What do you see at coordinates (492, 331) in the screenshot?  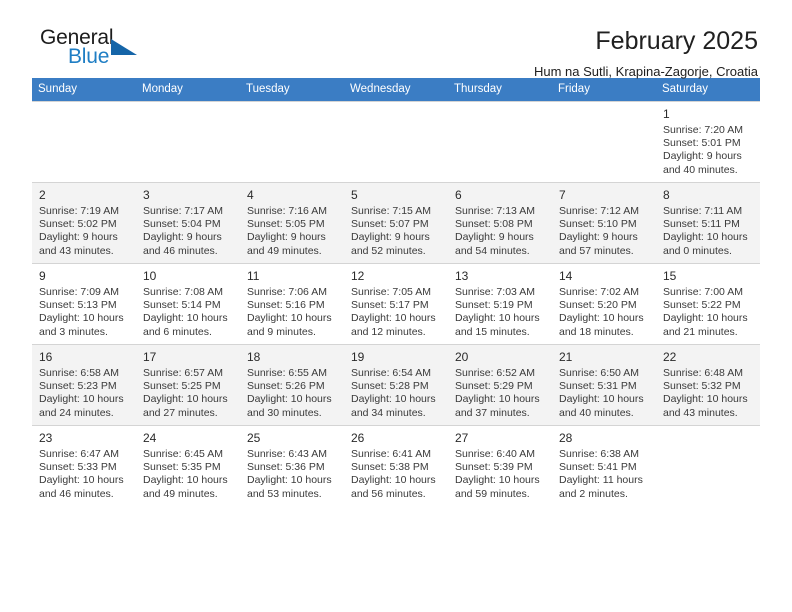 I see `daylight-text-line2: and 15 minutes.` at bounding box center [492, 331].